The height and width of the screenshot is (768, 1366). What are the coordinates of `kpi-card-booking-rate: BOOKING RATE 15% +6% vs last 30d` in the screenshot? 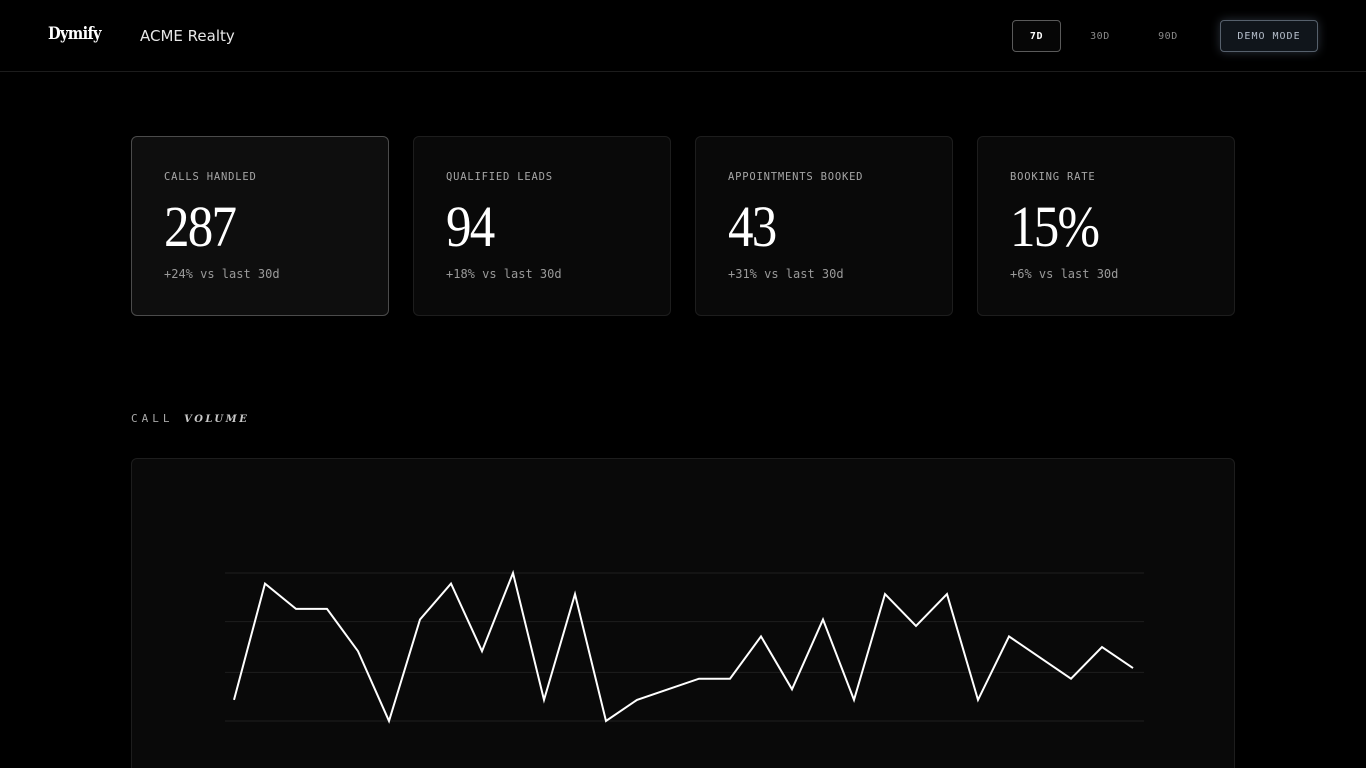 It's located at (1106, 226).